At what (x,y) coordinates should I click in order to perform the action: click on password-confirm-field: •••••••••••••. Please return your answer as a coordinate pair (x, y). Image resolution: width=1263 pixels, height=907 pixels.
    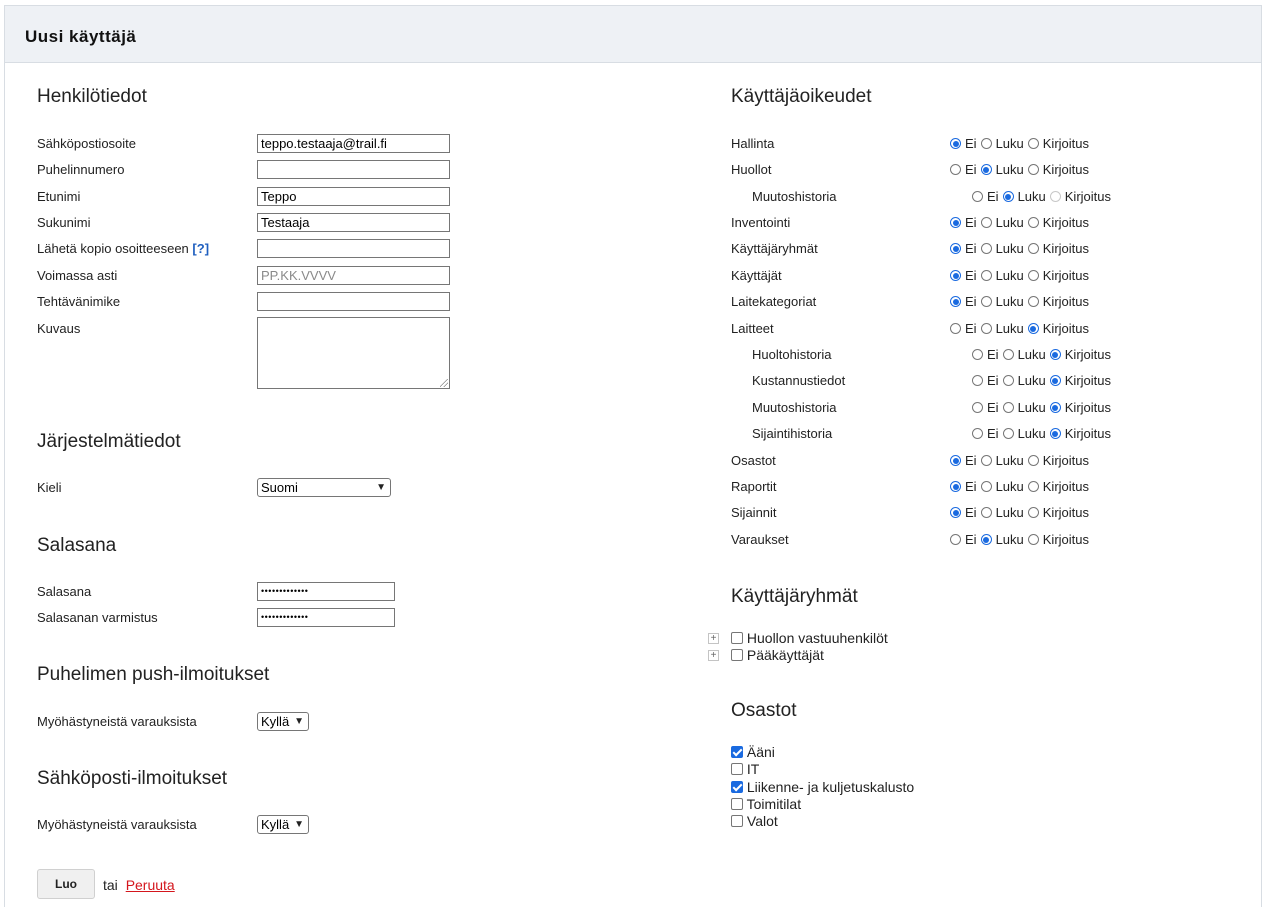
    Looking at the image, I should click on (326, 617).